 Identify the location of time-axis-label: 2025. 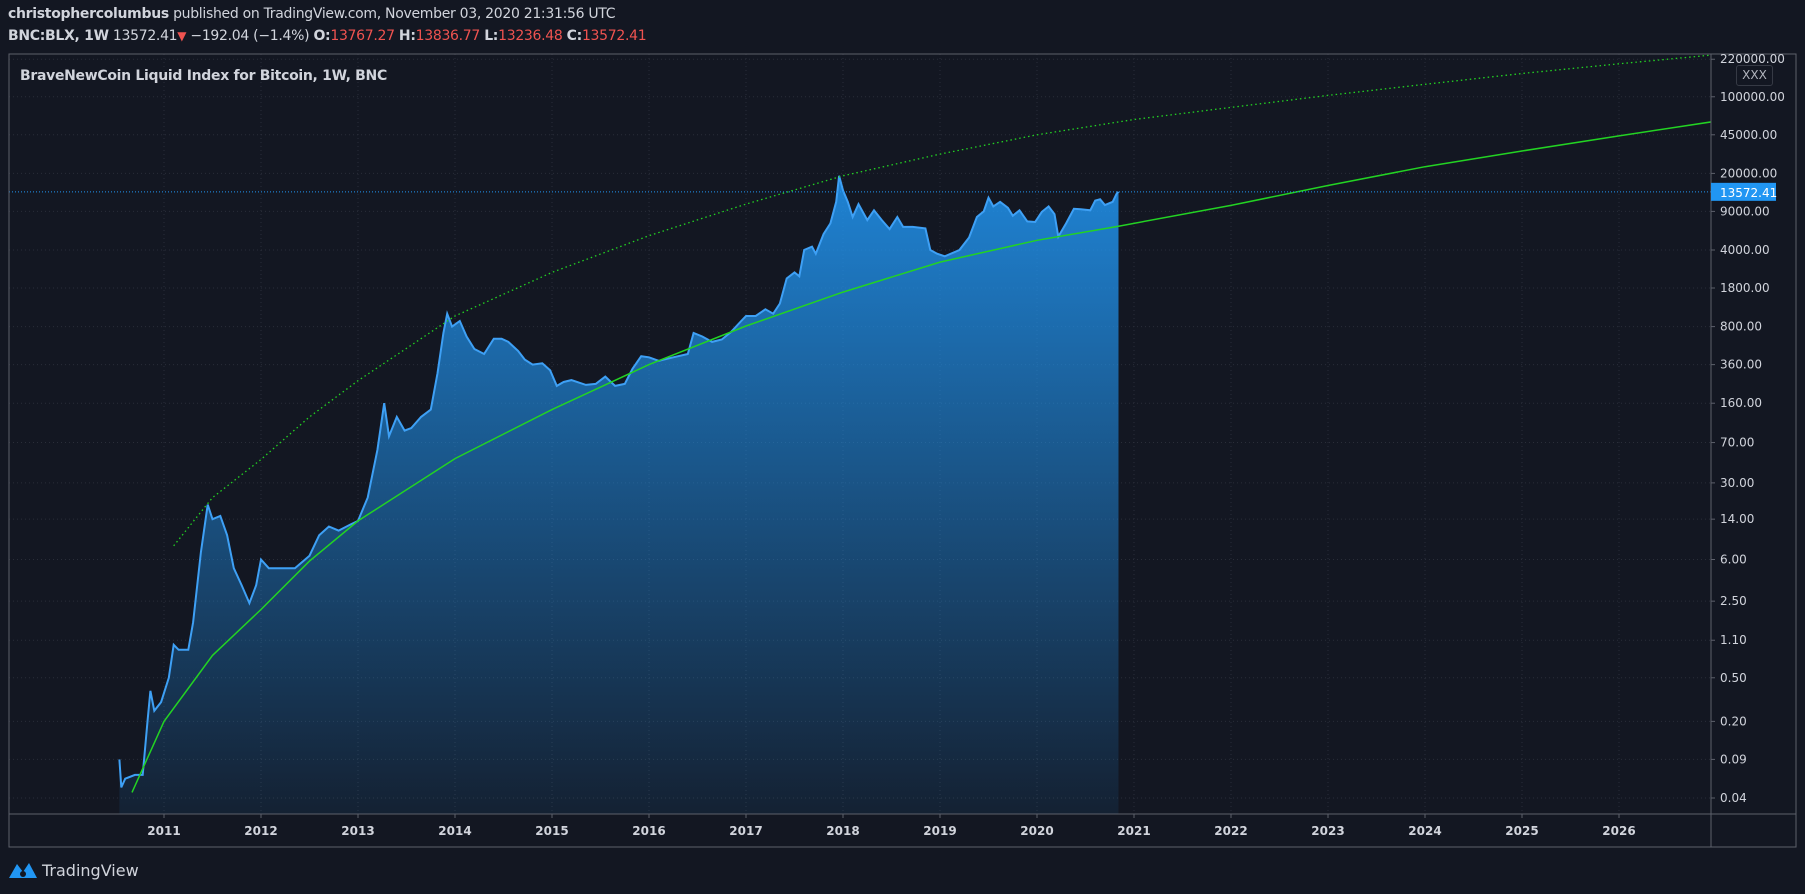
(1521, 831).